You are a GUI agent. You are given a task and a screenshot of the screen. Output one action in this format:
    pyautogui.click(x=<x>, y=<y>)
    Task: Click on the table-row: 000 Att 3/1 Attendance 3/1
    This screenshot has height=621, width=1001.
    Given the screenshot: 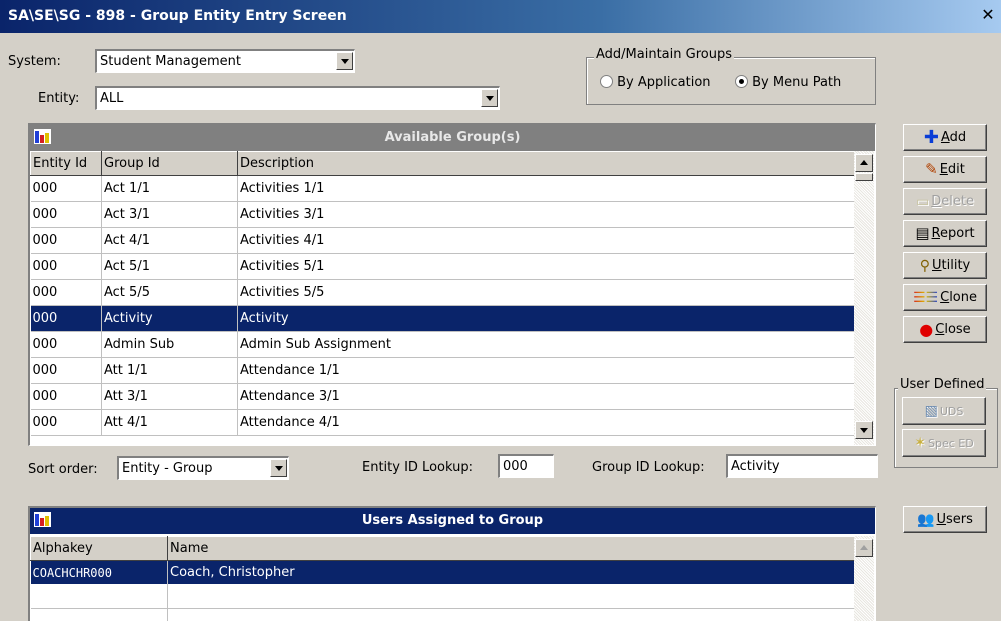 What is the action you would take?
    pyautogui.click(x=442, y=396)
    